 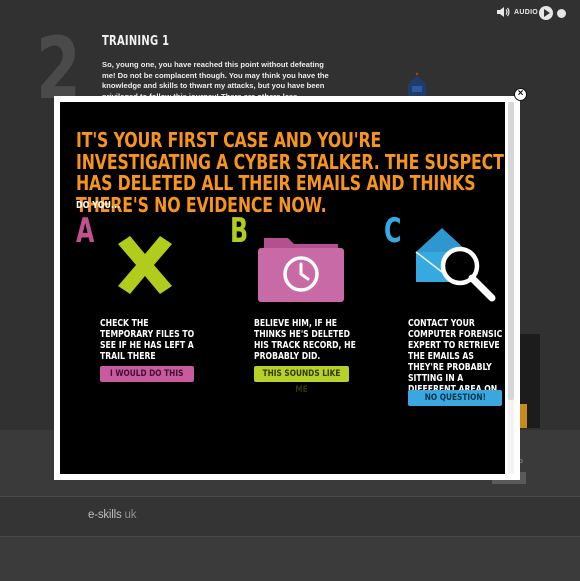 I want to click on option-c-button-label: NO QUESTION!, so click(x=455, y=398).